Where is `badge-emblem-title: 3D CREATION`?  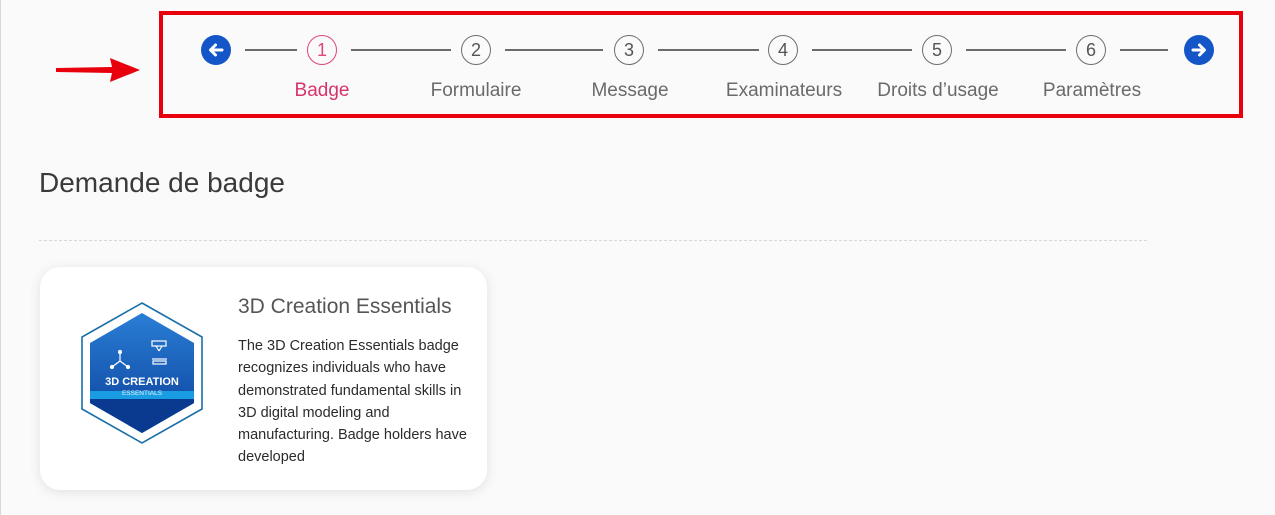
badge-emblem-title: 3D CREATION is located at coordinates (142, 382).